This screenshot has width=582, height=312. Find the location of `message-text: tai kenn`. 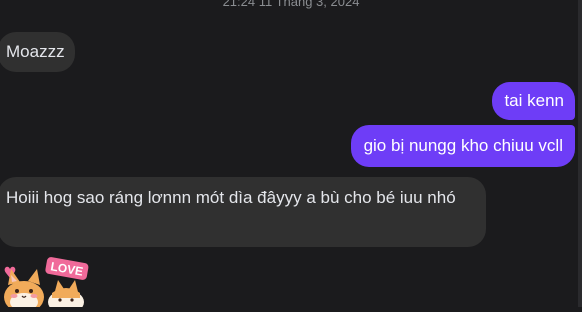

message-text: tai kenn is located at coordinates (534, 100).